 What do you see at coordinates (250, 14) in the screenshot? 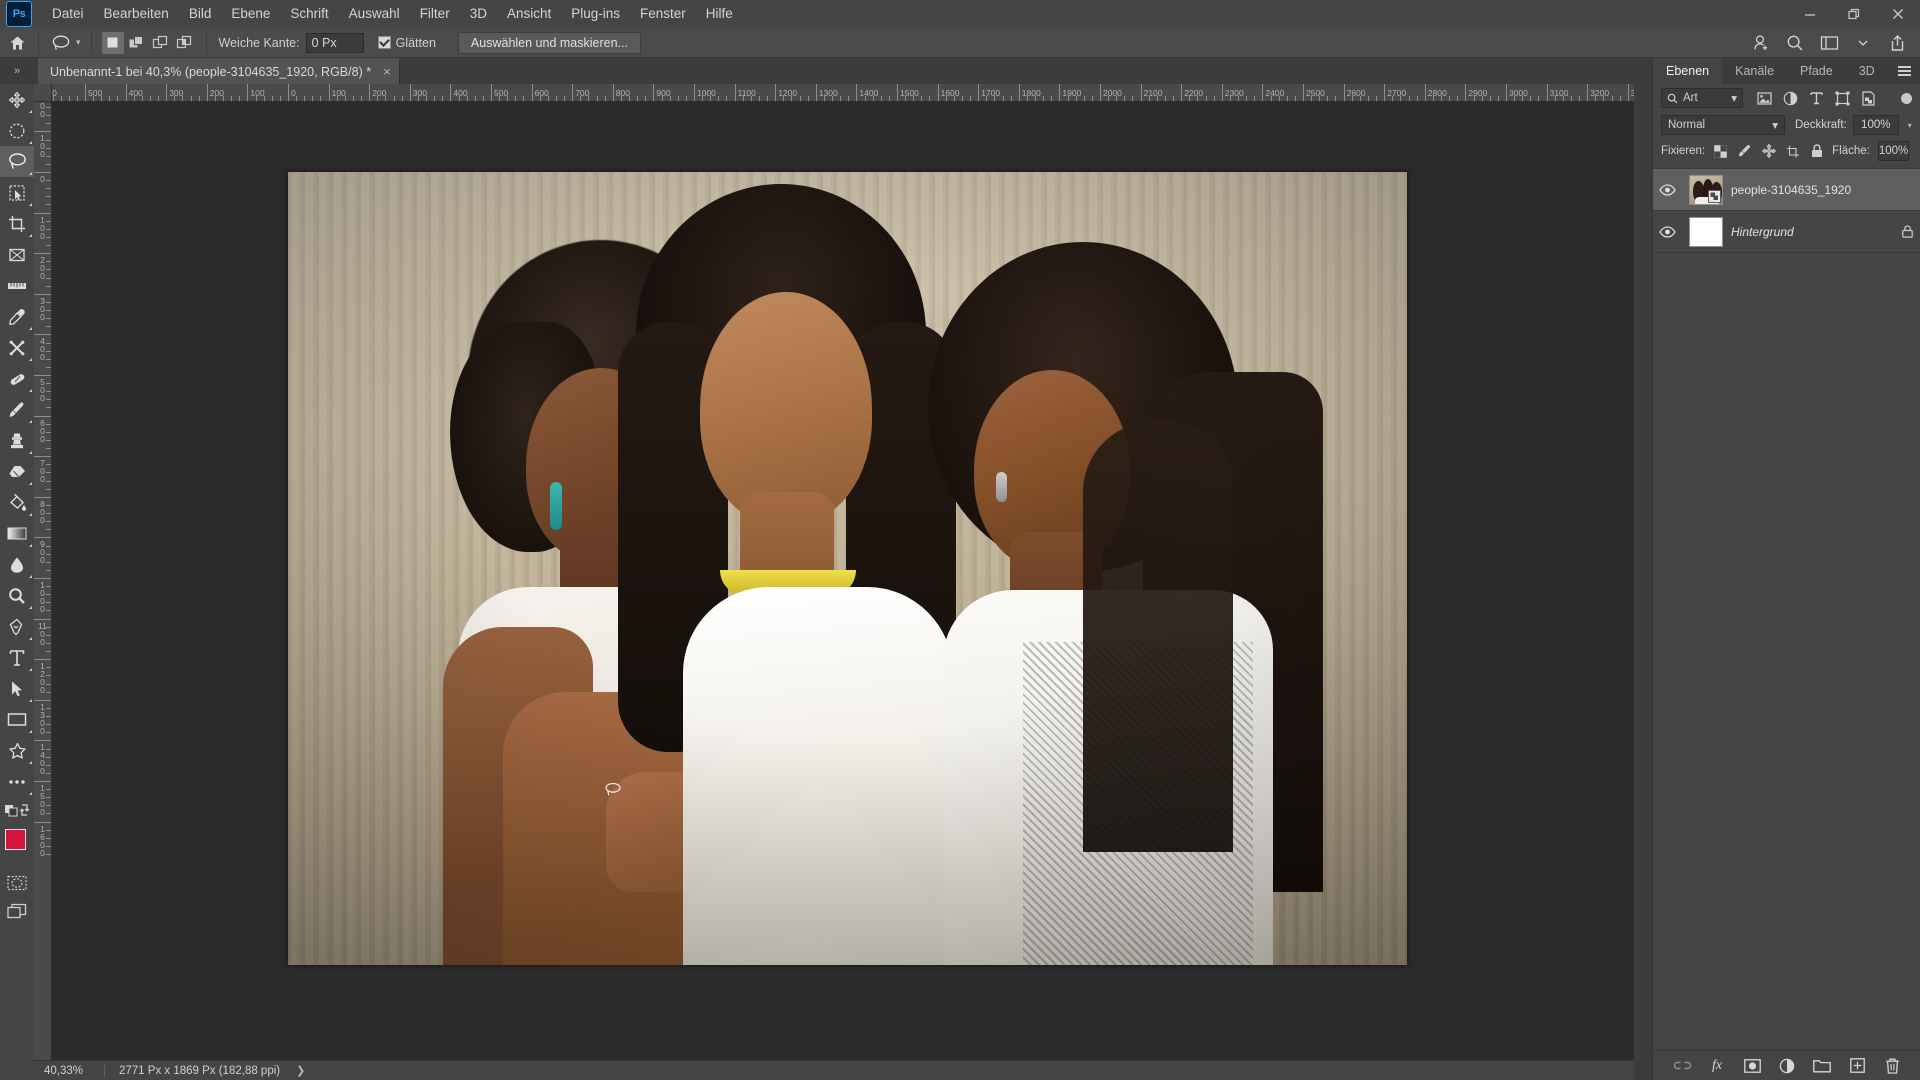
I see `menu-ebene: Ebene` at bounding box center [250, 14].